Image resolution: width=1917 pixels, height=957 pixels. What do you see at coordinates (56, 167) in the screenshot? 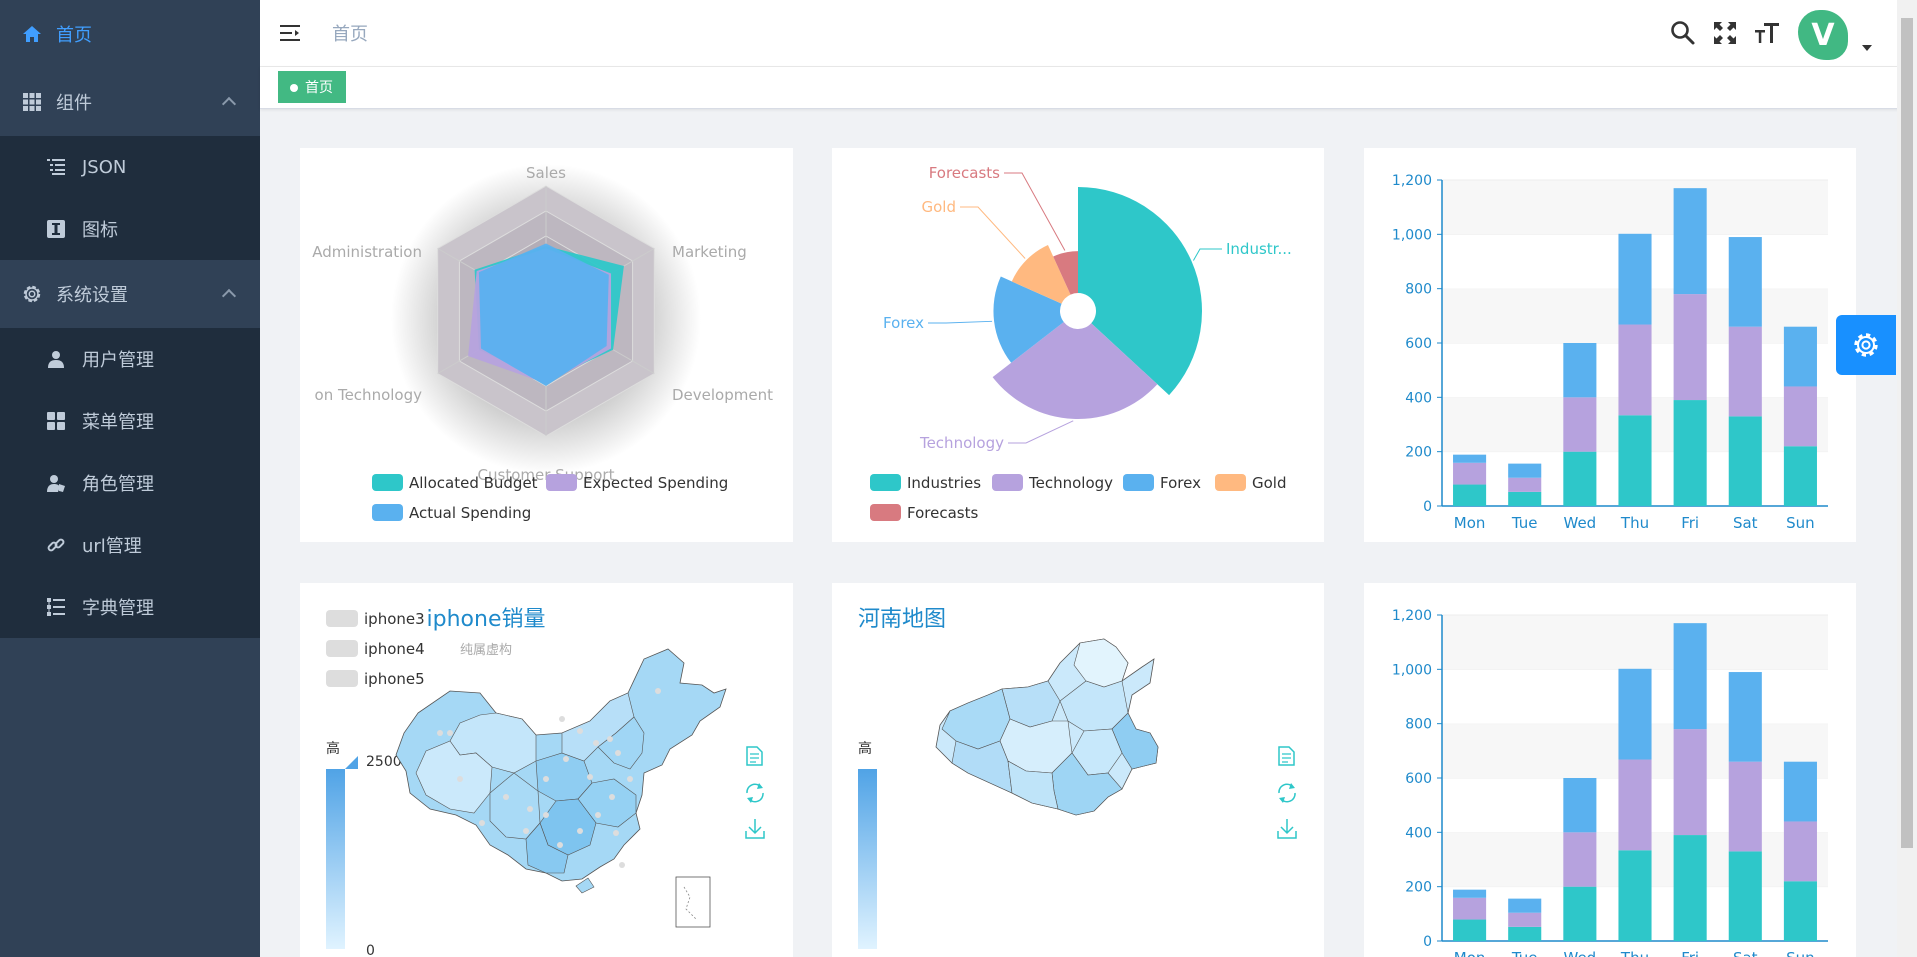
I see `list-icon` at bounding box center [56, 167].